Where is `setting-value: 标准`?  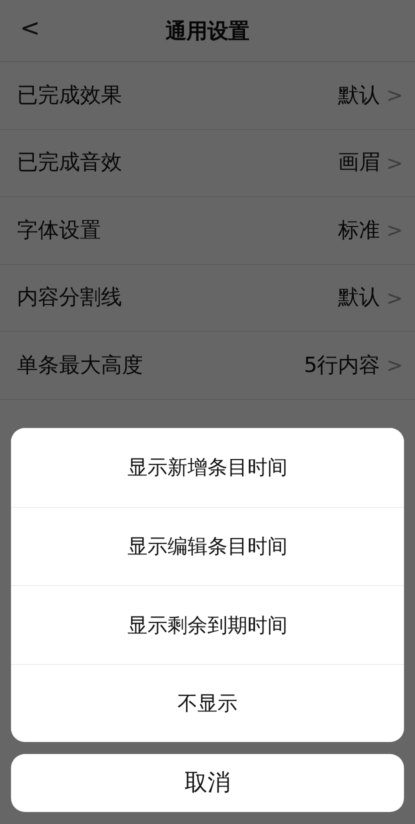
setting-value: 标准 is located at coordinates (359, 230).